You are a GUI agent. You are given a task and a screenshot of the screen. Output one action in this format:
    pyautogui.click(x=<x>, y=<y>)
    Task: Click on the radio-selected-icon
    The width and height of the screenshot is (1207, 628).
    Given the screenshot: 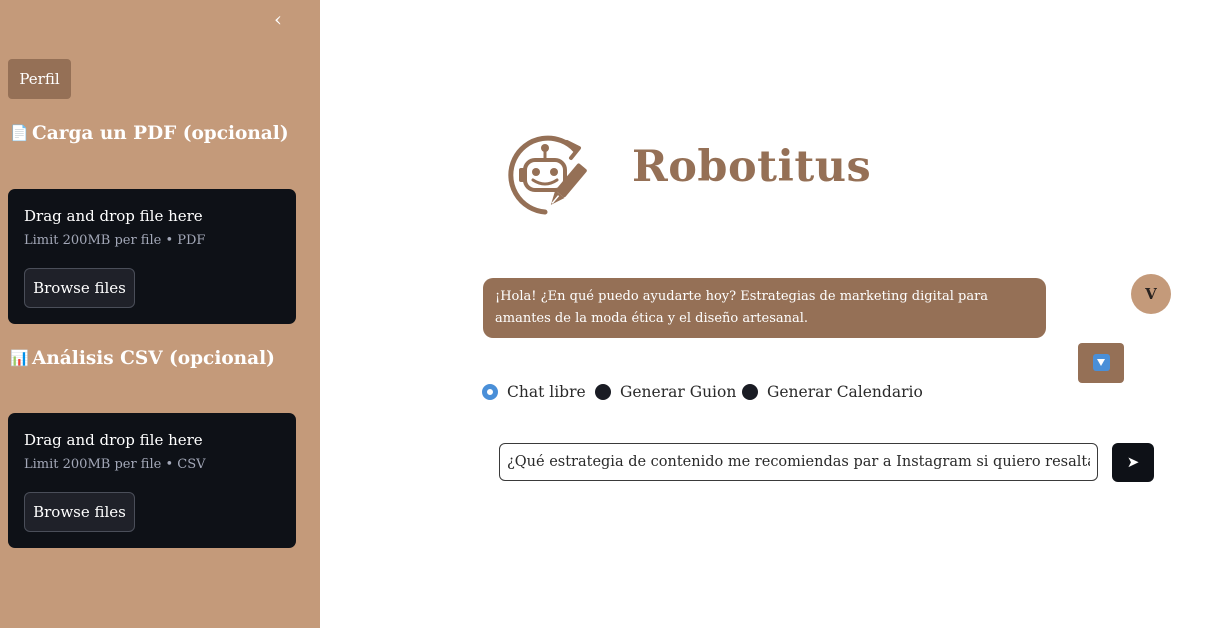 What is the action you would take?
    pyautogui.click(x=490, y=392)
    